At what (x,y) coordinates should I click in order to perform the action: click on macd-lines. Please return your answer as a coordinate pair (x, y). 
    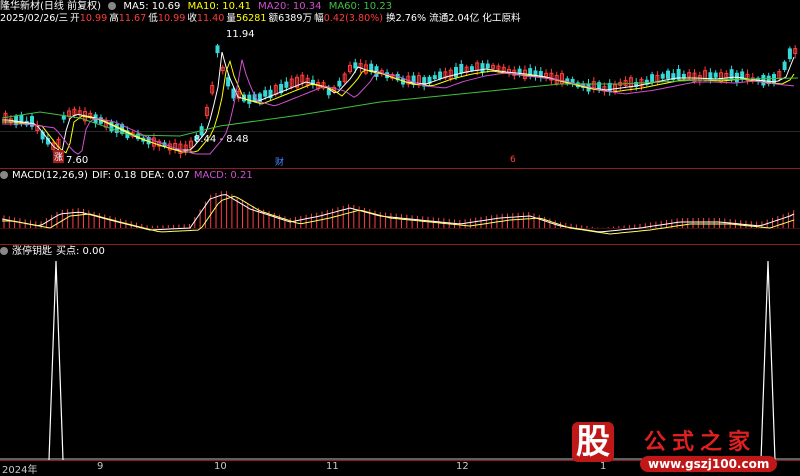
    Looking at the image, I should click on (398, 214).